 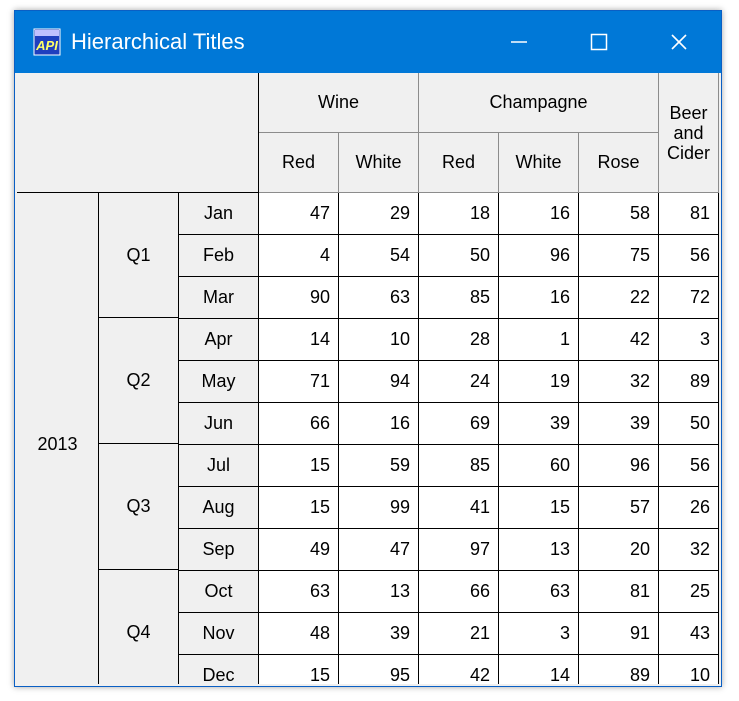 What do you see at coordinates (379, 634) in the screenshot?
I see `data-cell-wine-white: 39` at bounding box center [379, 634].